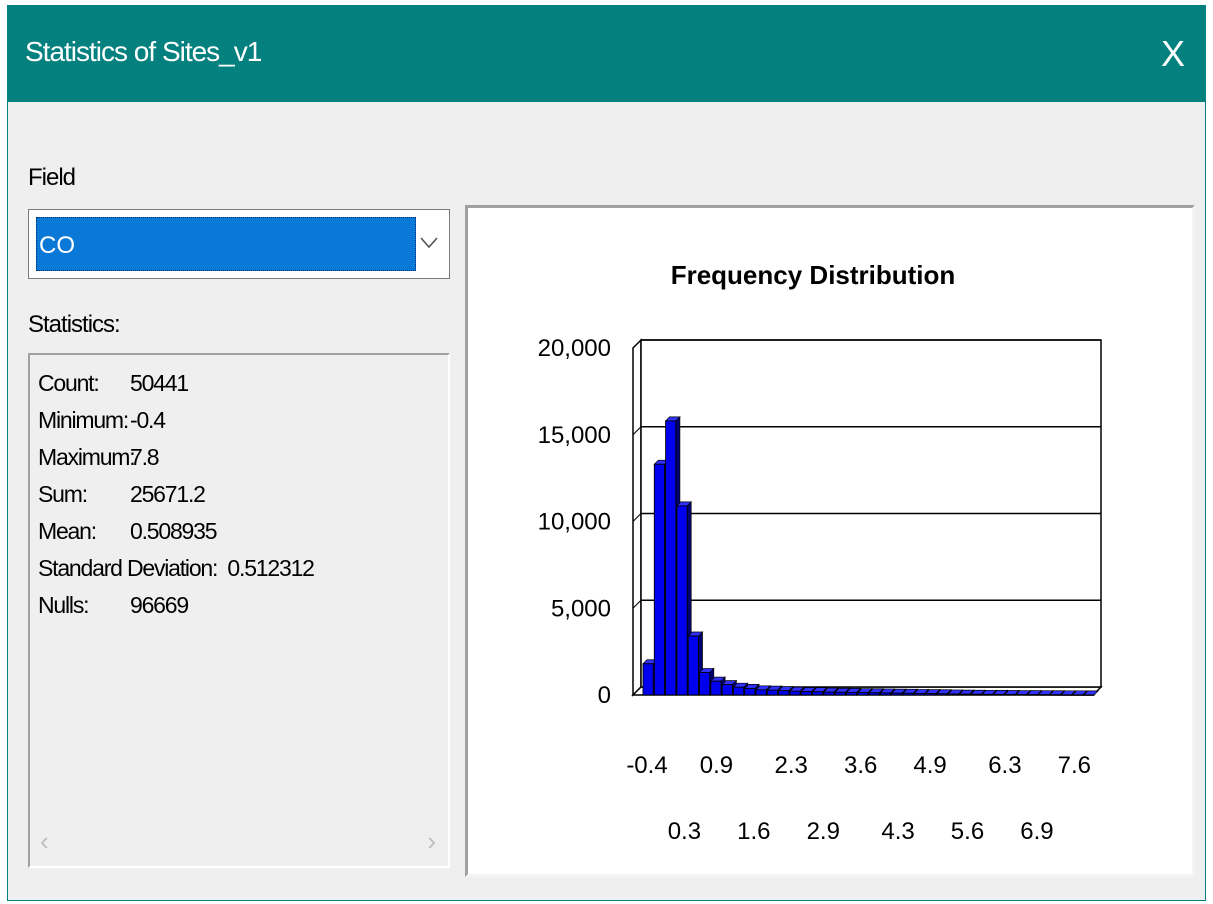 The width and height of the screenshot is (1213, 904). Describe the element at coordinates (159, 383) in the screenshot. I see `stat-value: 50441` at that location.